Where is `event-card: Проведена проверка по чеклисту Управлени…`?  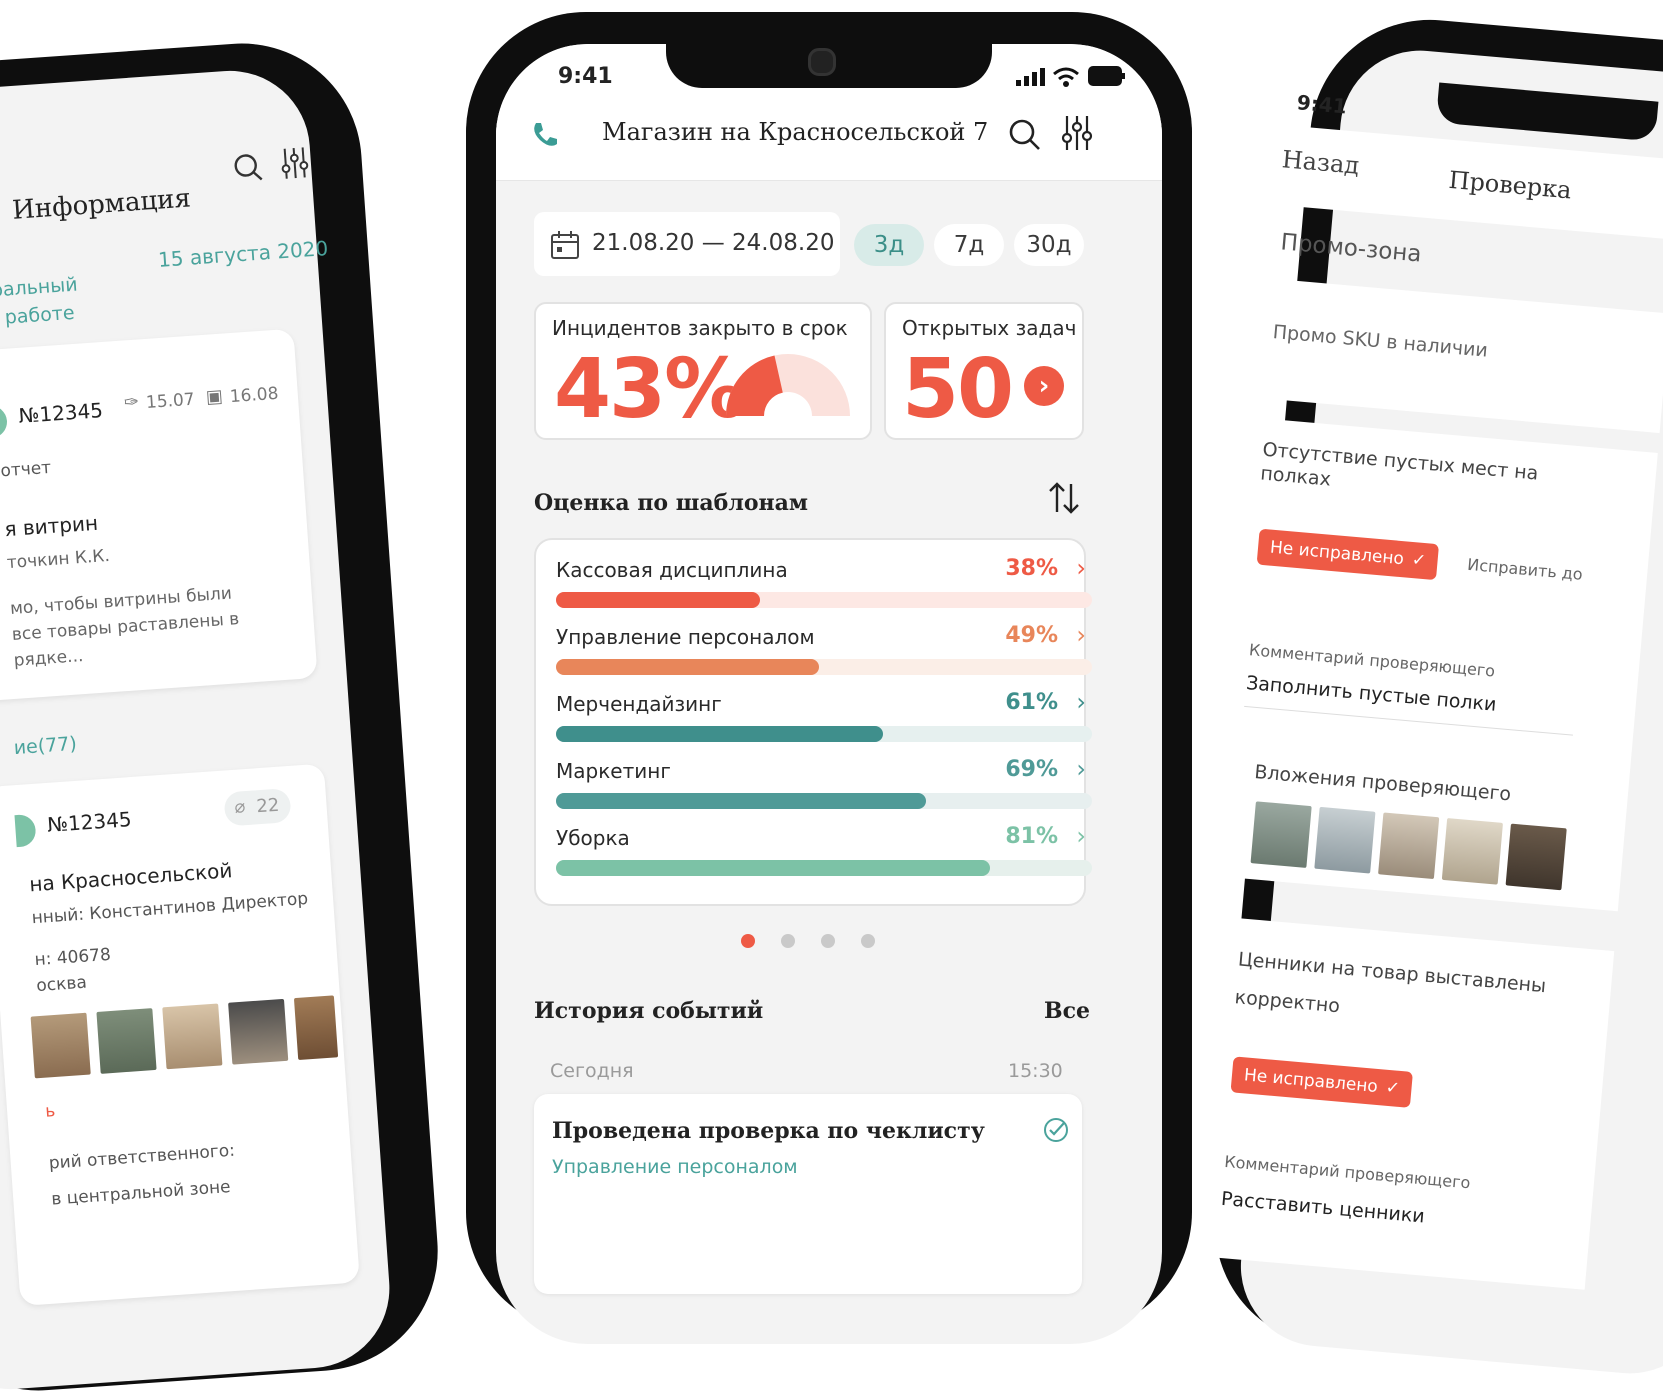 event-card: Проведена проверка по чеклисту Управлени… is located at coordinates (808, 1194).